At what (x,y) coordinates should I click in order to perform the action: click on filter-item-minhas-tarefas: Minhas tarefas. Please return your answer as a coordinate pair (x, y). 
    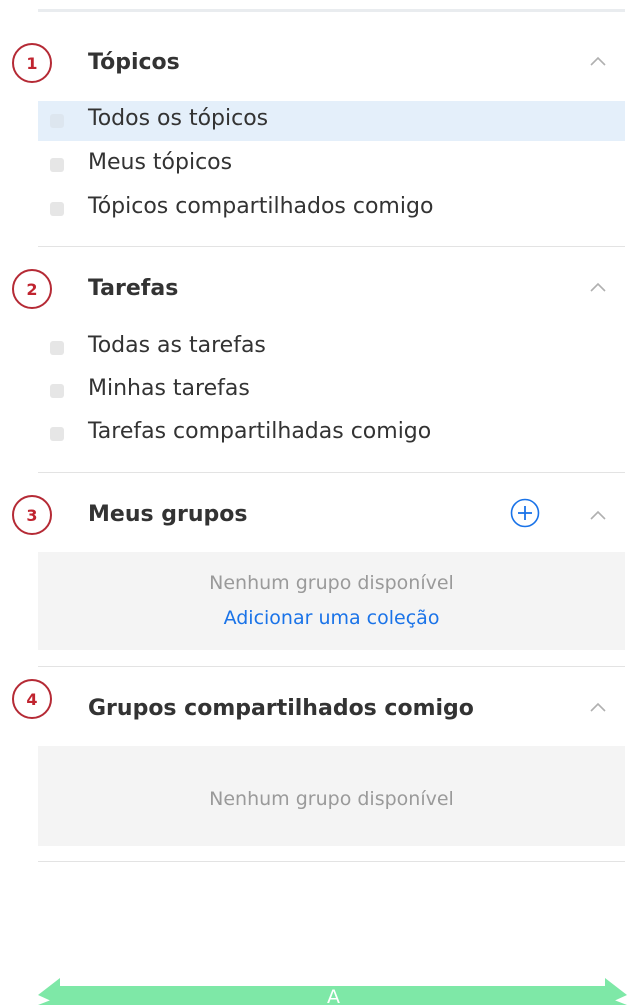
    Looking at the image, I should click on (331, 391).